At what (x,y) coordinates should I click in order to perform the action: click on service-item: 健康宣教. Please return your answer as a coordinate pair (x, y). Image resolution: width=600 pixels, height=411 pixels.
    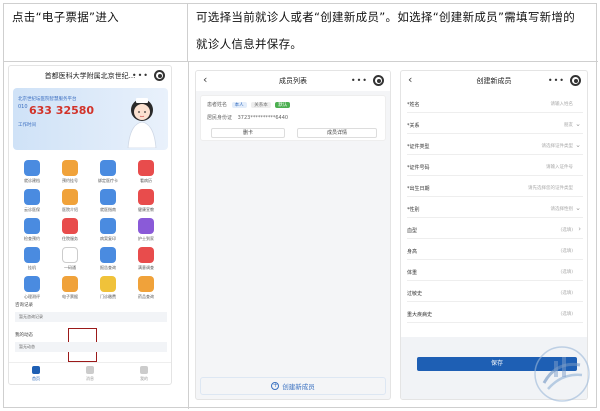
    Looking at the image, I should click on (146, 201).